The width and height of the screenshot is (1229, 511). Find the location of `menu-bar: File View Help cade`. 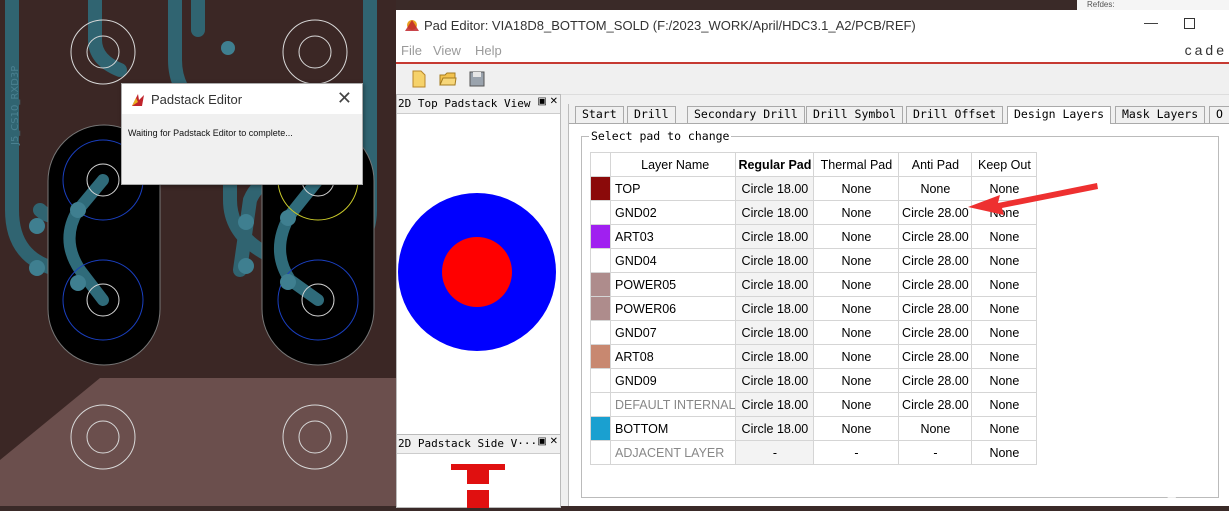

menu-bar: File View Help cade is located at coordinates (812, 52).